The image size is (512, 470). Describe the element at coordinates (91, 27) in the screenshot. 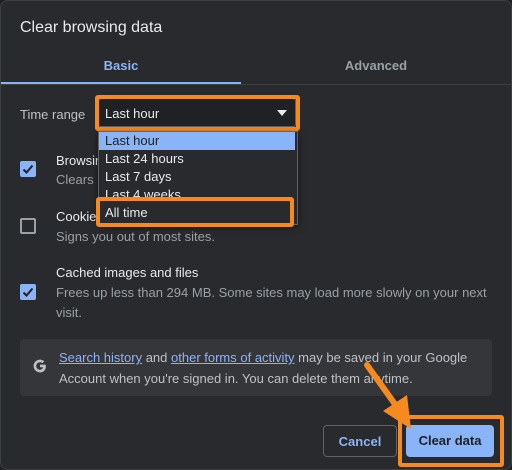

I see `dialog-title: Clear browsing data` at that location.